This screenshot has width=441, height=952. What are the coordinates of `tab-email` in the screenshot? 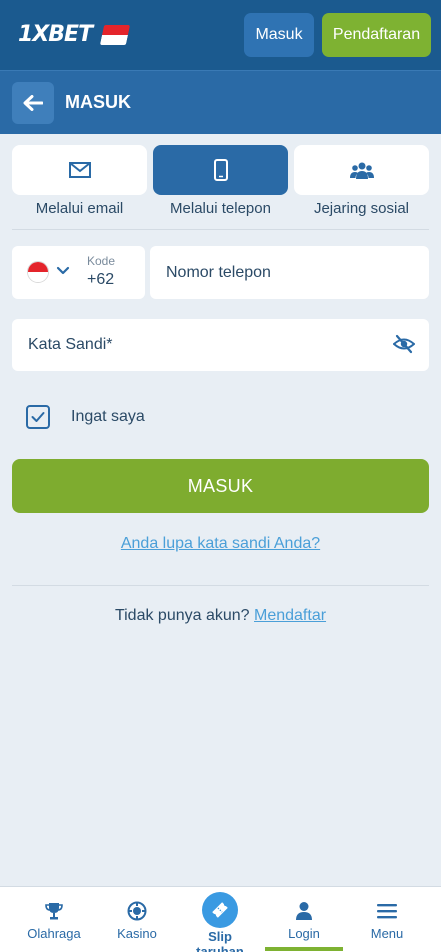 It's located at (79, 170).